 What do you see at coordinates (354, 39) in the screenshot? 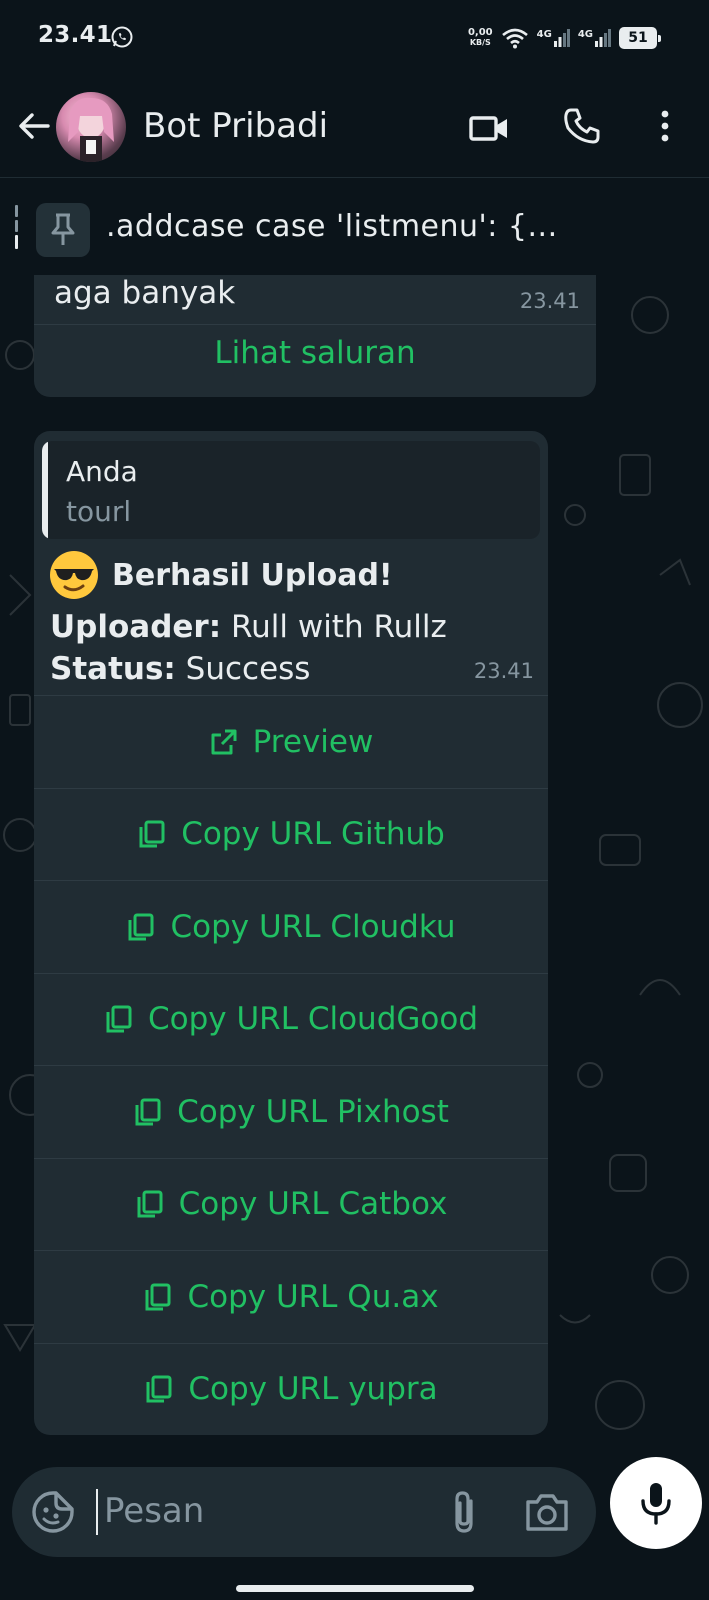
I see `status-bar: 23.41 0,00 KB/S 4G 4G 51` at bounding box center [354, 39].